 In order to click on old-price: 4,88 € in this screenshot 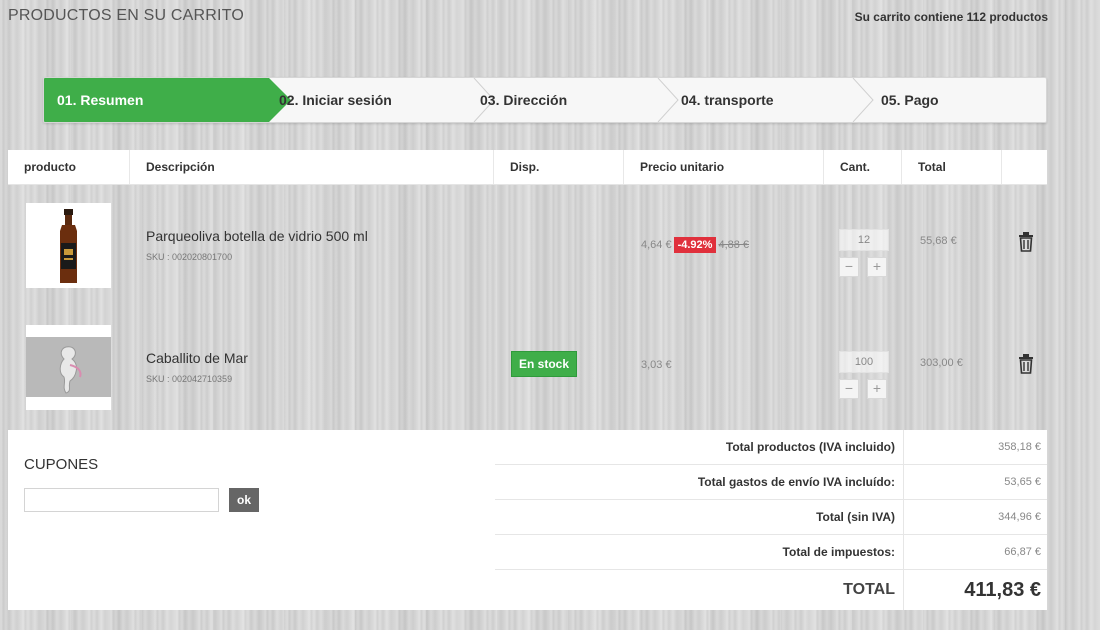, I will do `click(734, 245)`.